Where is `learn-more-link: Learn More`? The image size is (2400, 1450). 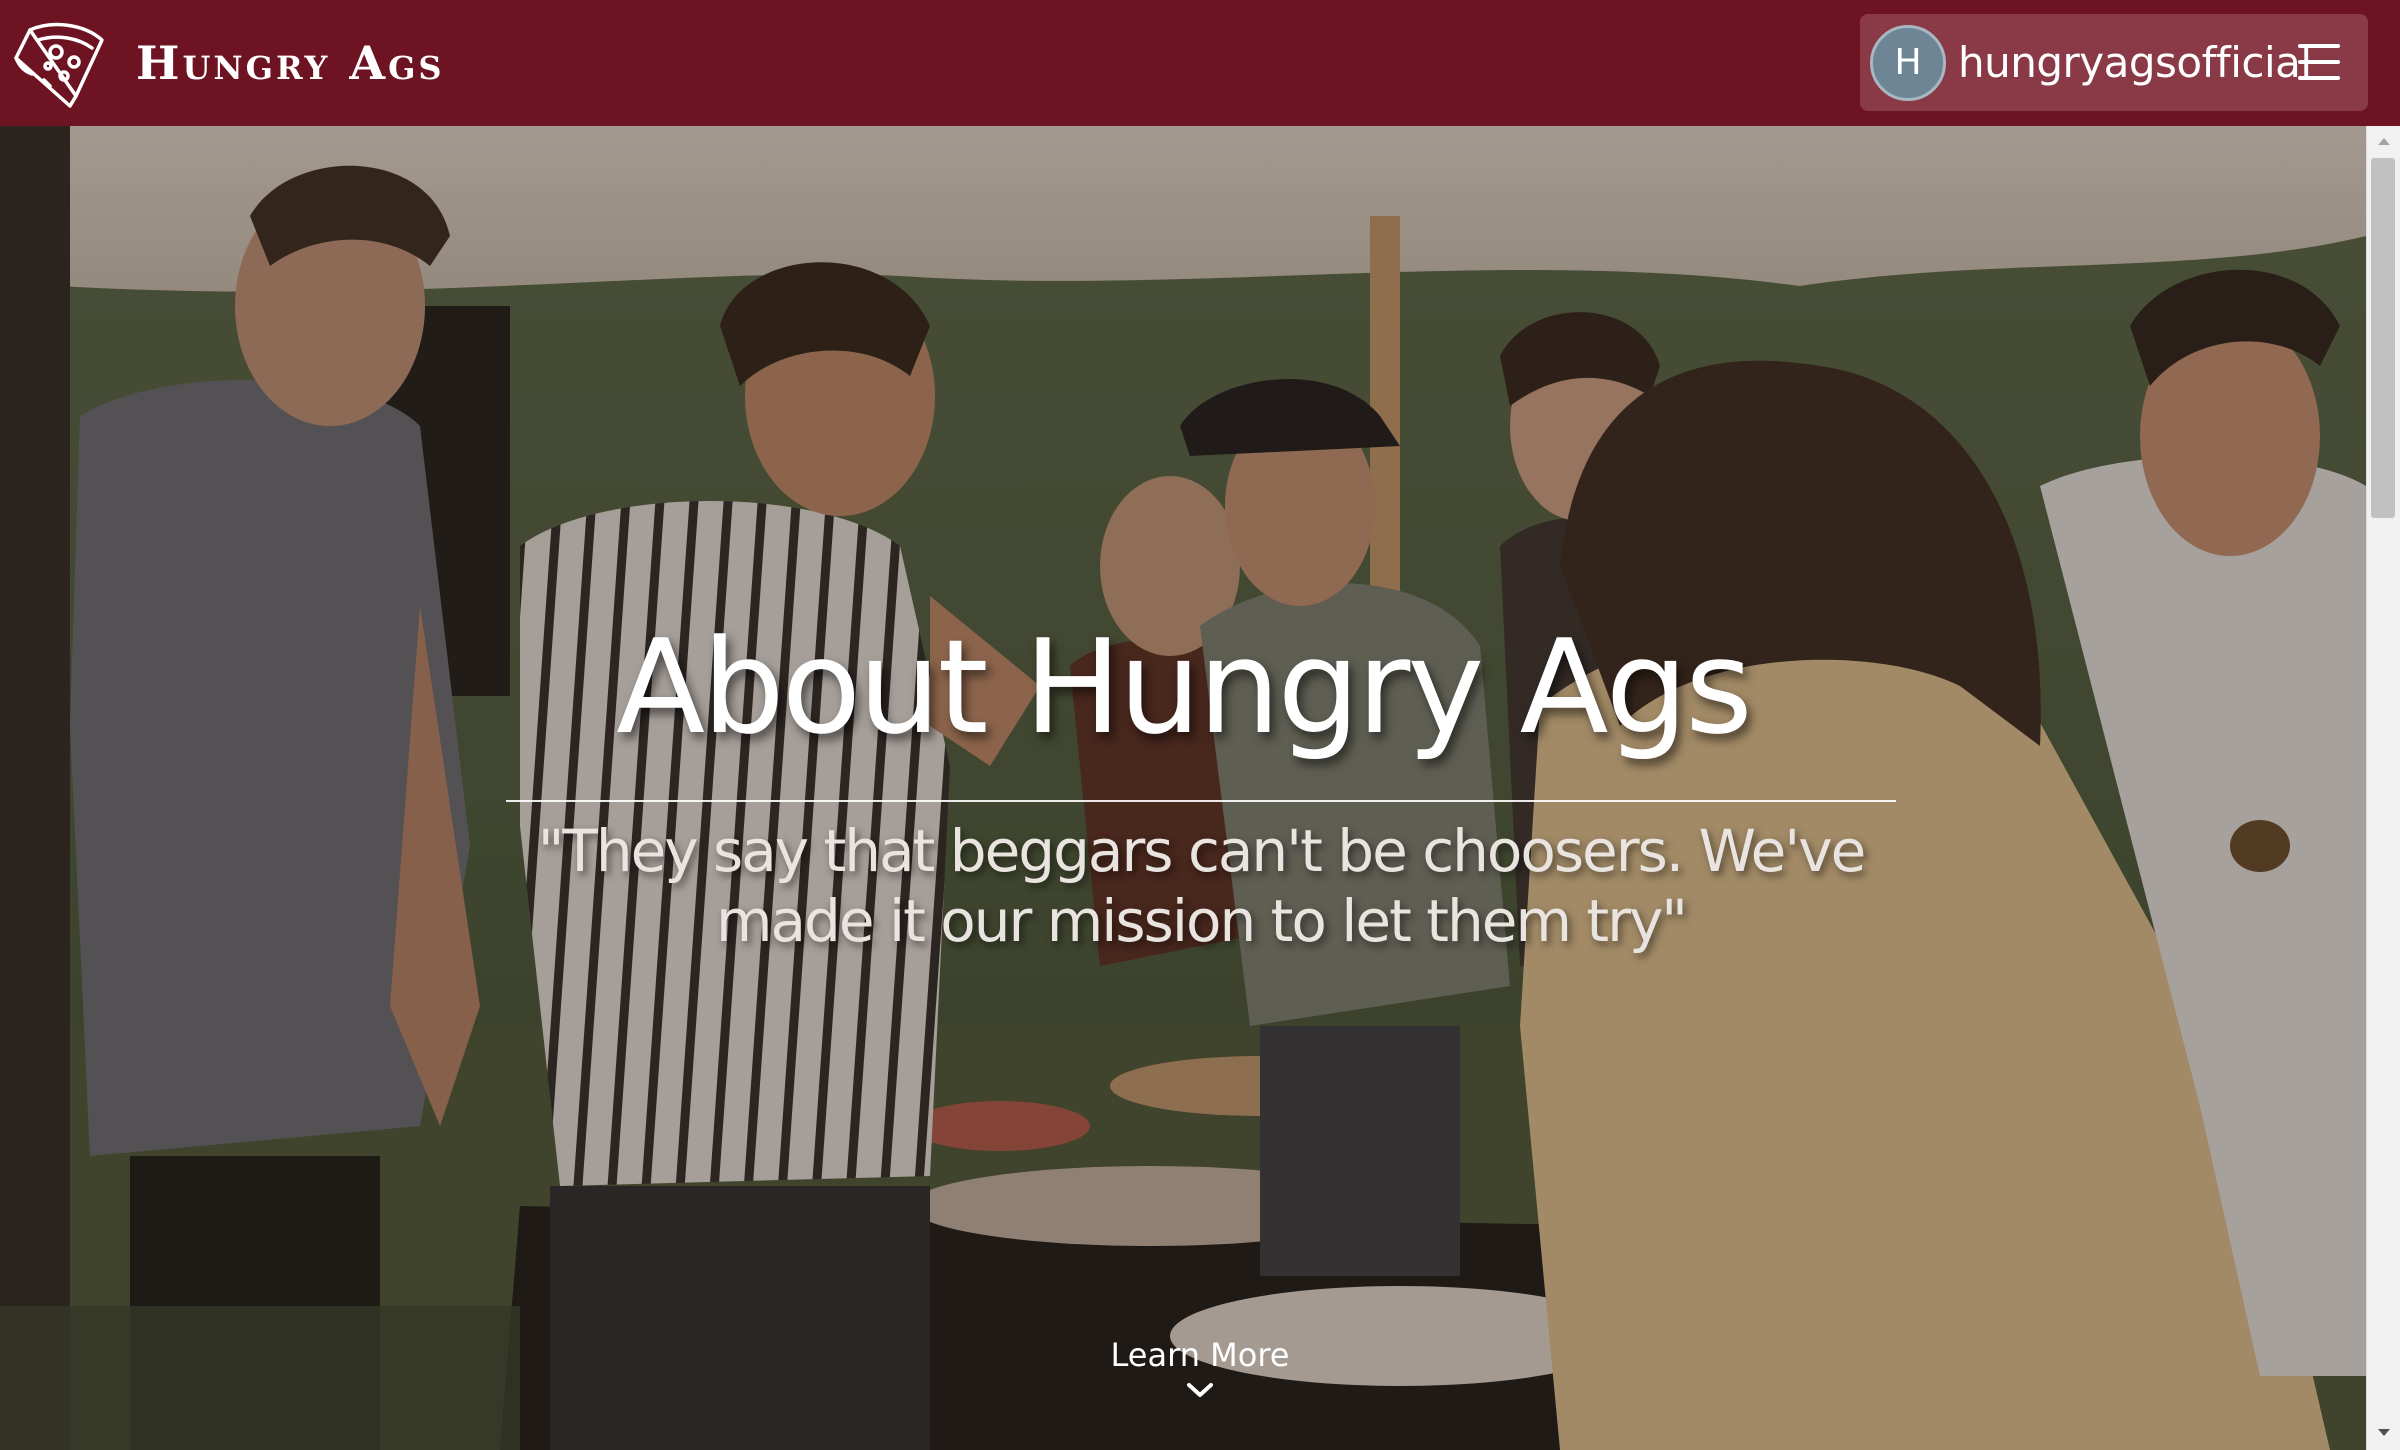 learn-more-link: Learn More is located at coordinates (1200, 1368).